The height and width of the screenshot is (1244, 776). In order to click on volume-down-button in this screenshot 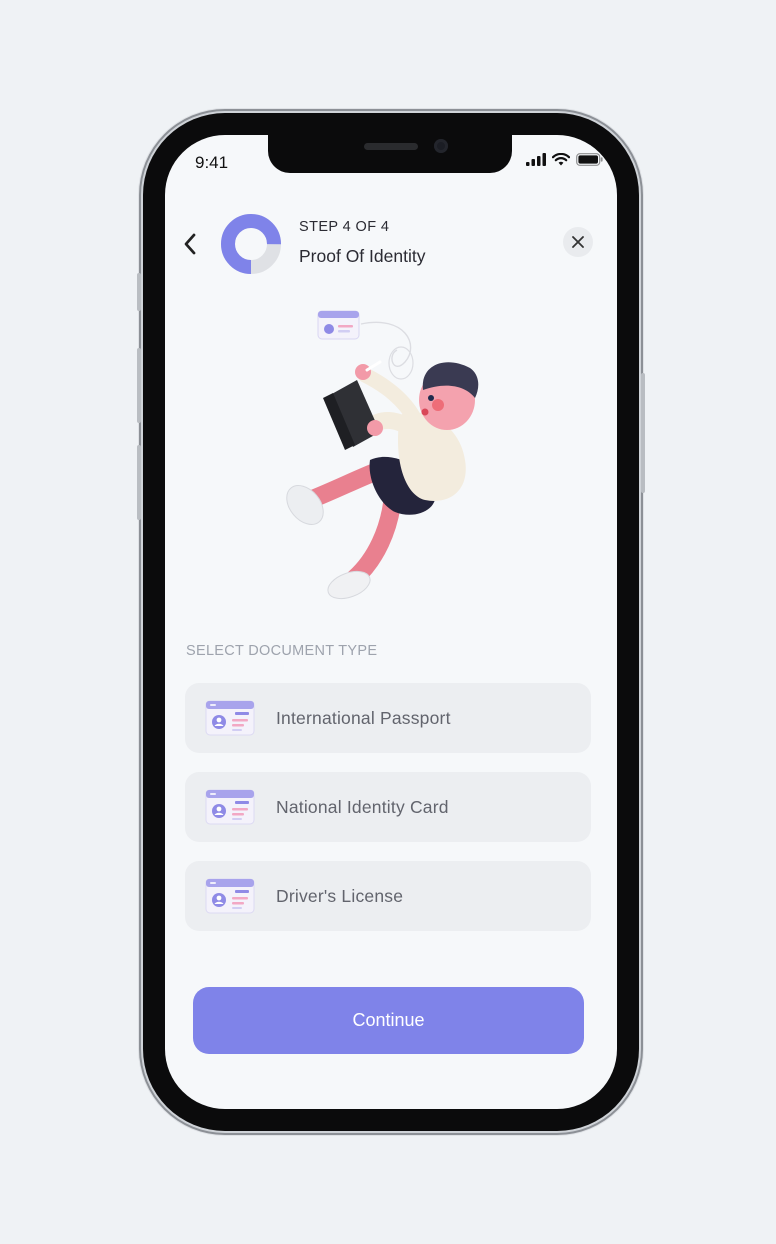, I will do `click(139, 482)`.